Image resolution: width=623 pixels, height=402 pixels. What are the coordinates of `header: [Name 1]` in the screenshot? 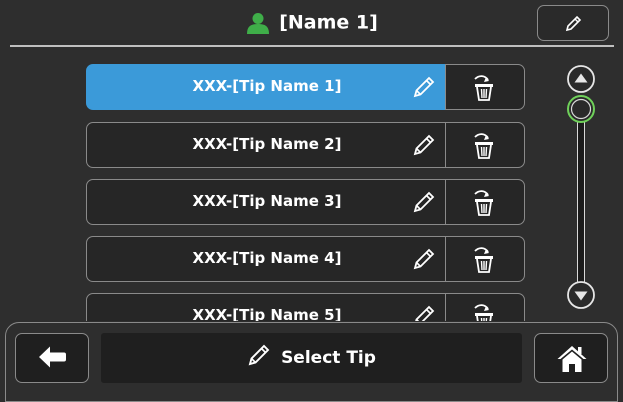 It's located at (311, 23).